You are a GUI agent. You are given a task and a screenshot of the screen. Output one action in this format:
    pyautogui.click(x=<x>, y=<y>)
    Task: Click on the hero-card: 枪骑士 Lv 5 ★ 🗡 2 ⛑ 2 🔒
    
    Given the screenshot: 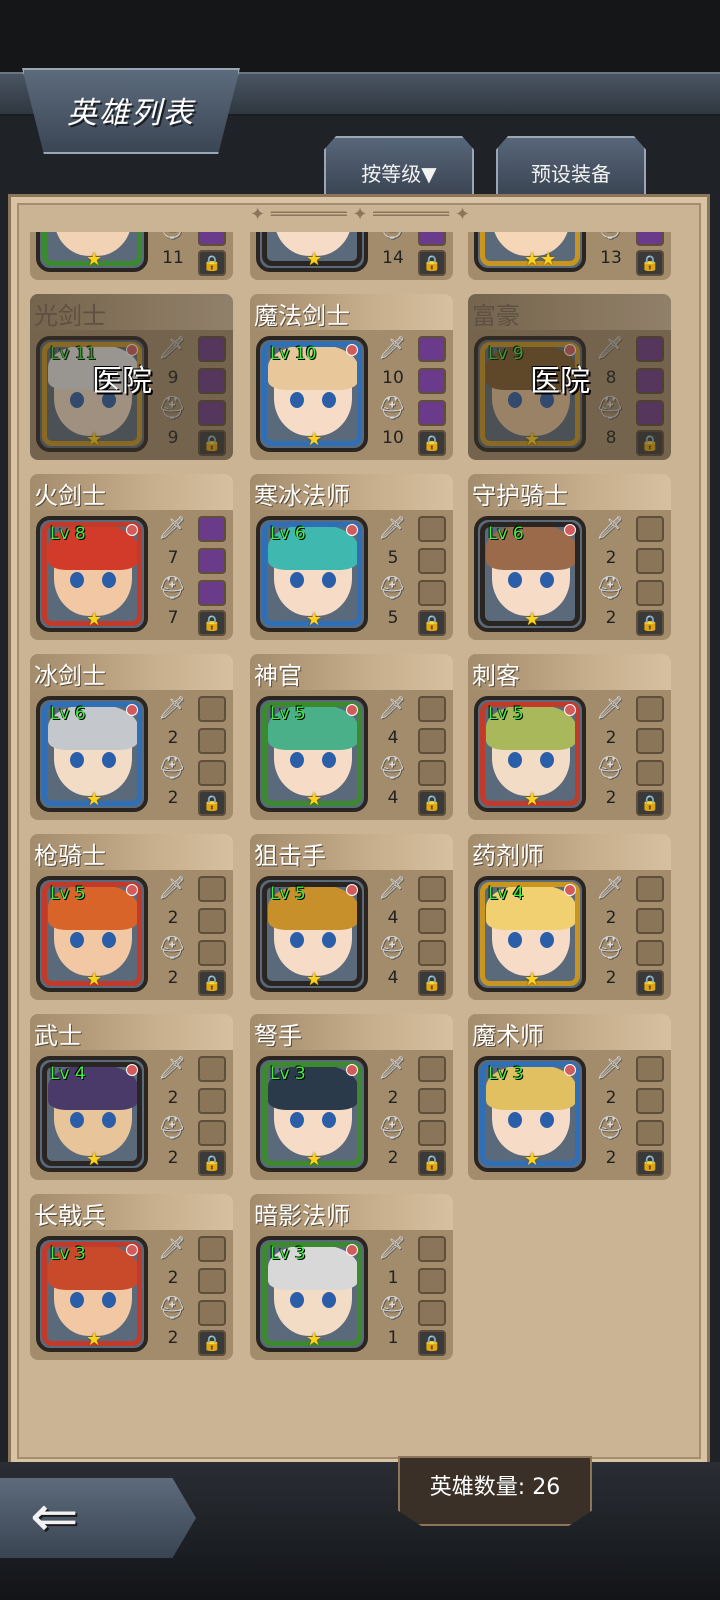 What is the action you would take?
    pyautogui.click(x=131, y=917)
    